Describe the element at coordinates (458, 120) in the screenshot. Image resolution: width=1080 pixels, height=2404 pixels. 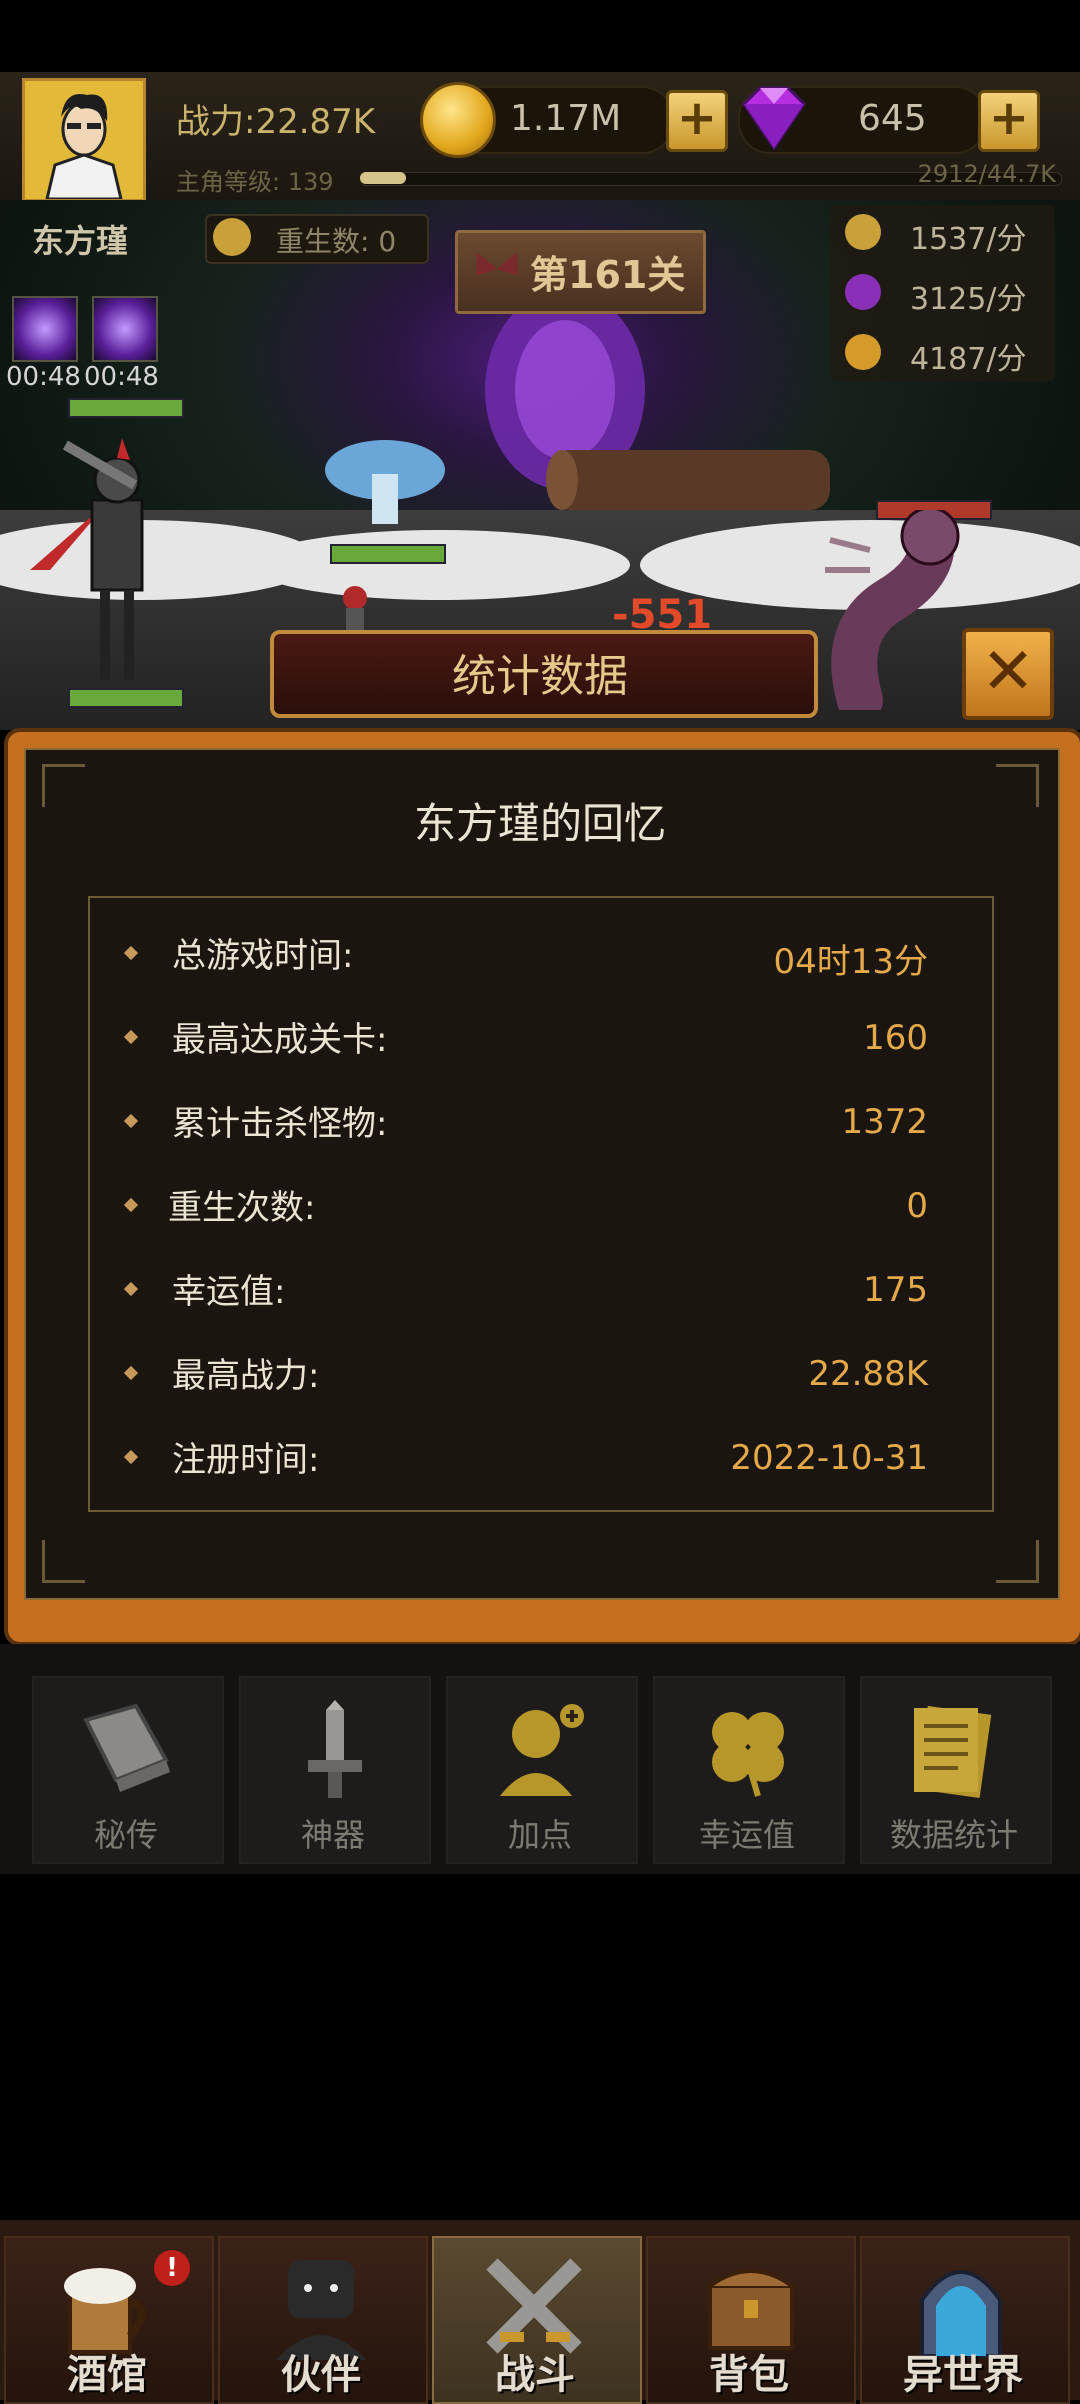
I see `gold-coin-icon` at that location.